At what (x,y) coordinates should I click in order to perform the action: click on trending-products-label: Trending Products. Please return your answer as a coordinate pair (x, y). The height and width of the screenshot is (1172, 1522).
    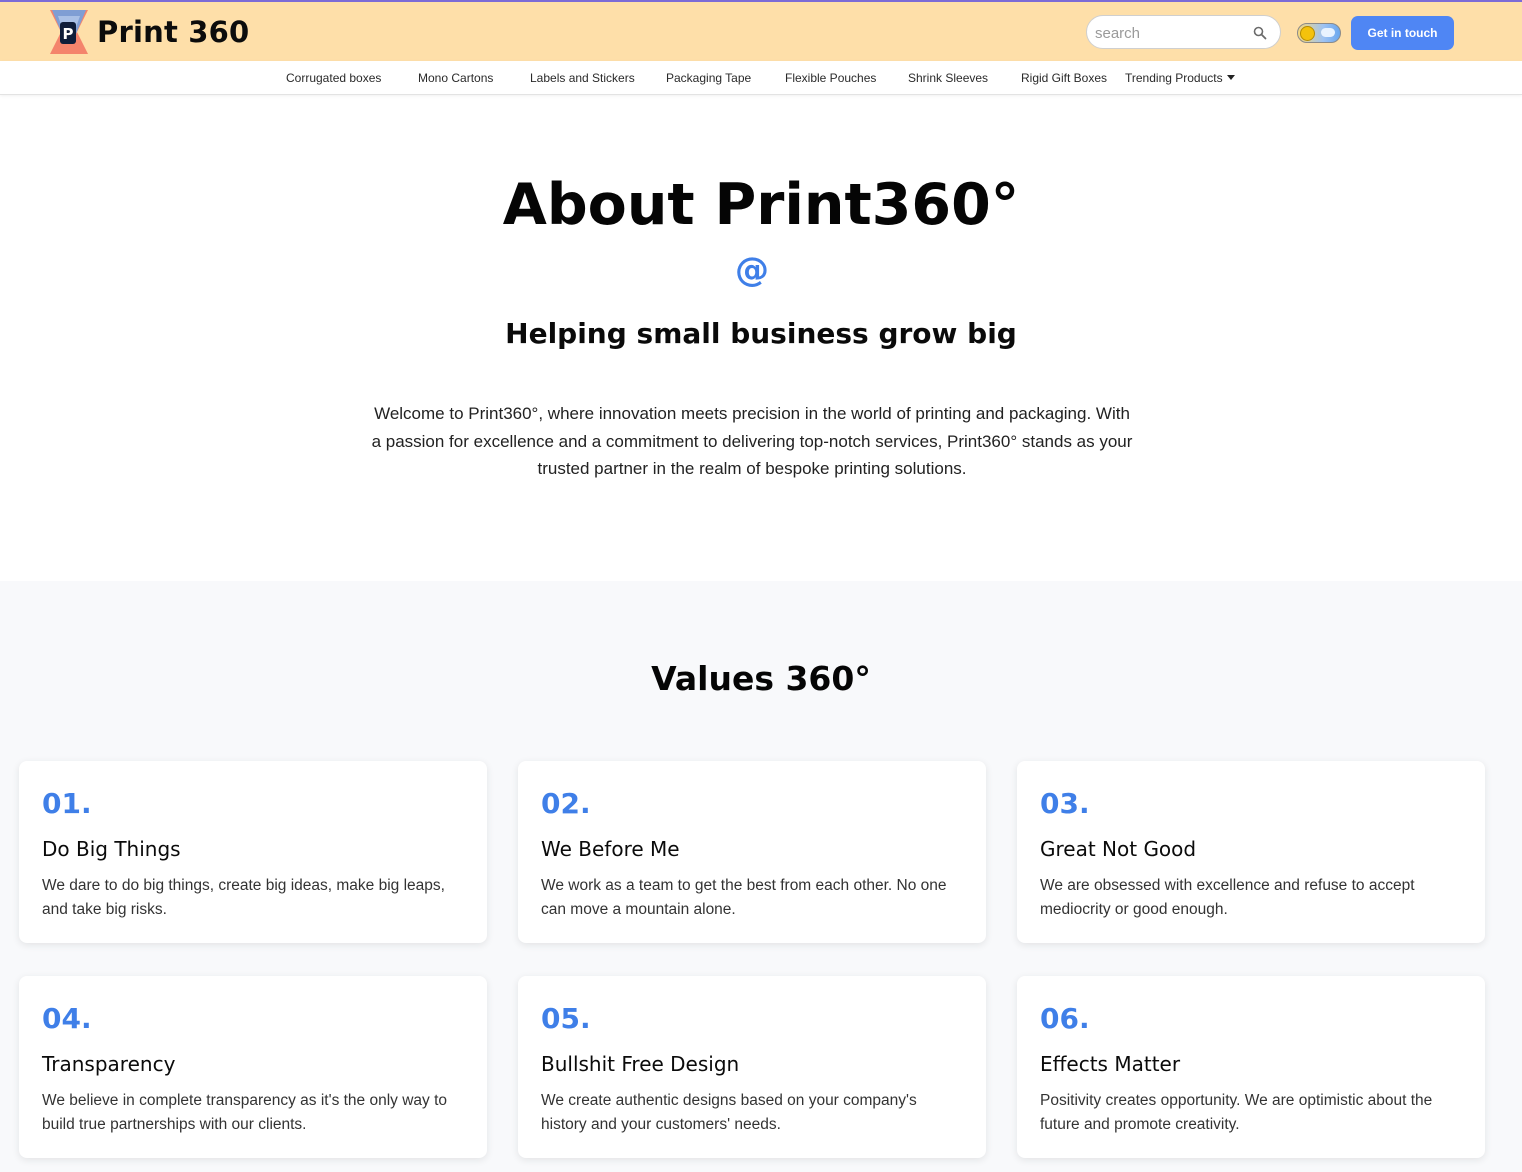
    Looking at the image, I should click on (1174, 78).